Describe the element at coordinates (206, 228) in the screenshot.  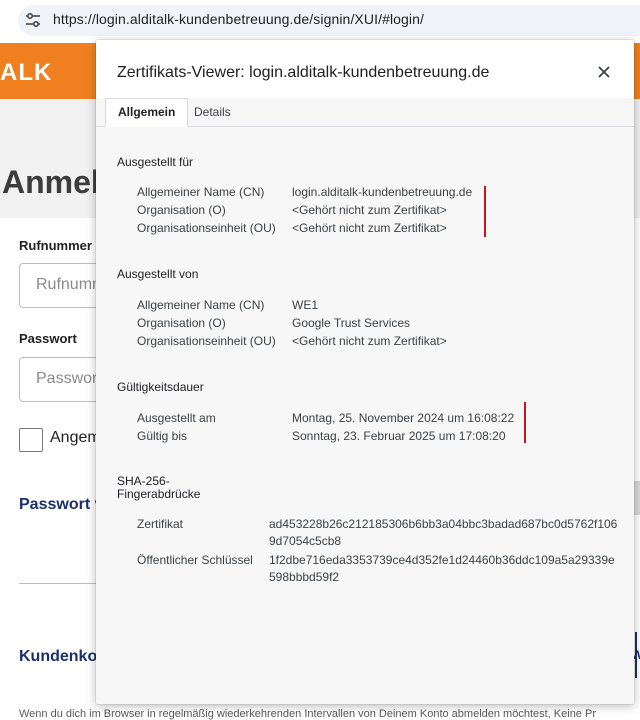
I see `issued-to-ou-key: Organisationseinheit (OU)` at that location.